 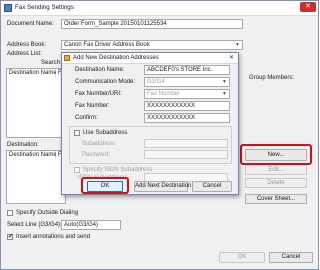 What do you see at coordinates (99, 144) in the screenshot?
I see `subaddress-label: Subaddress:` at bounding box center [99, 144].